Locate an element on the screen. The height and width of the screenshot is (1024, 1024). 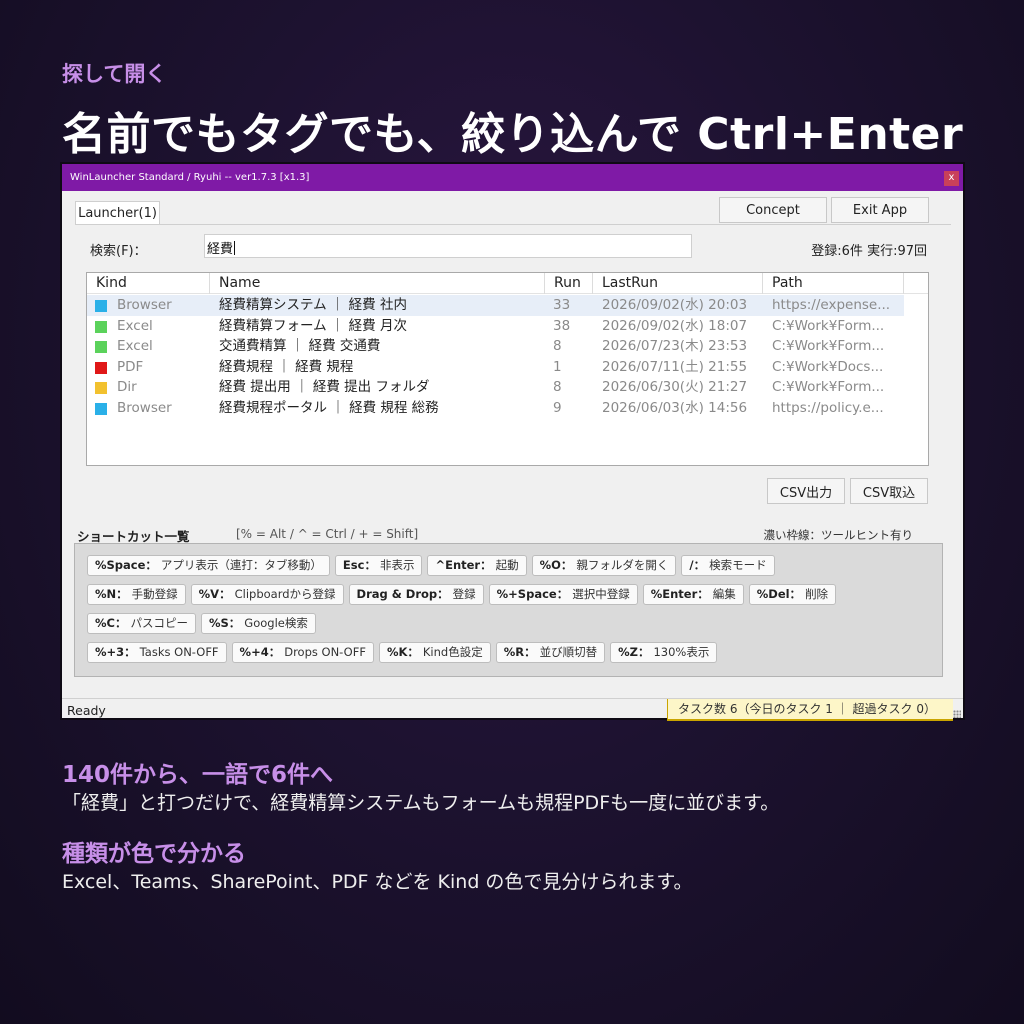
search-input: 経費 is located at coordinates (448, 246).